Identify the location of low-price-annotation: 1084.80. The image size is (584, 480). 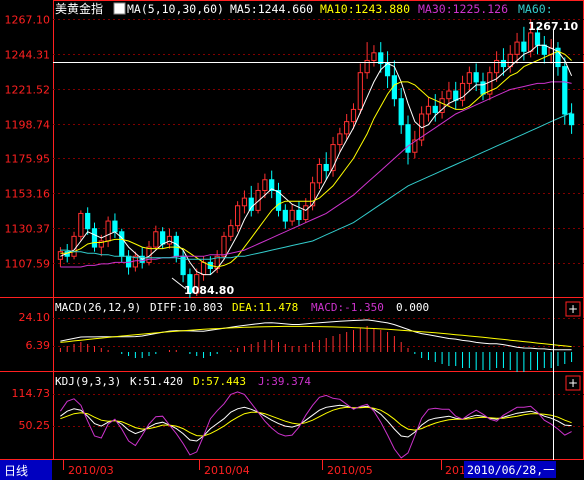
(209, 290).